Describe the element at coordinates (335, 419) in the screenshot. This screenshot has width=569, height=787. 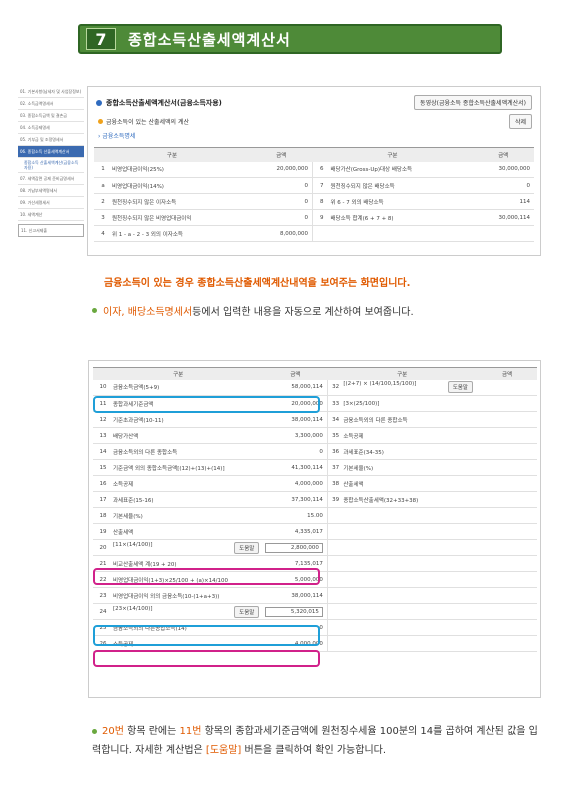
I see `row-number: 34` at that location.